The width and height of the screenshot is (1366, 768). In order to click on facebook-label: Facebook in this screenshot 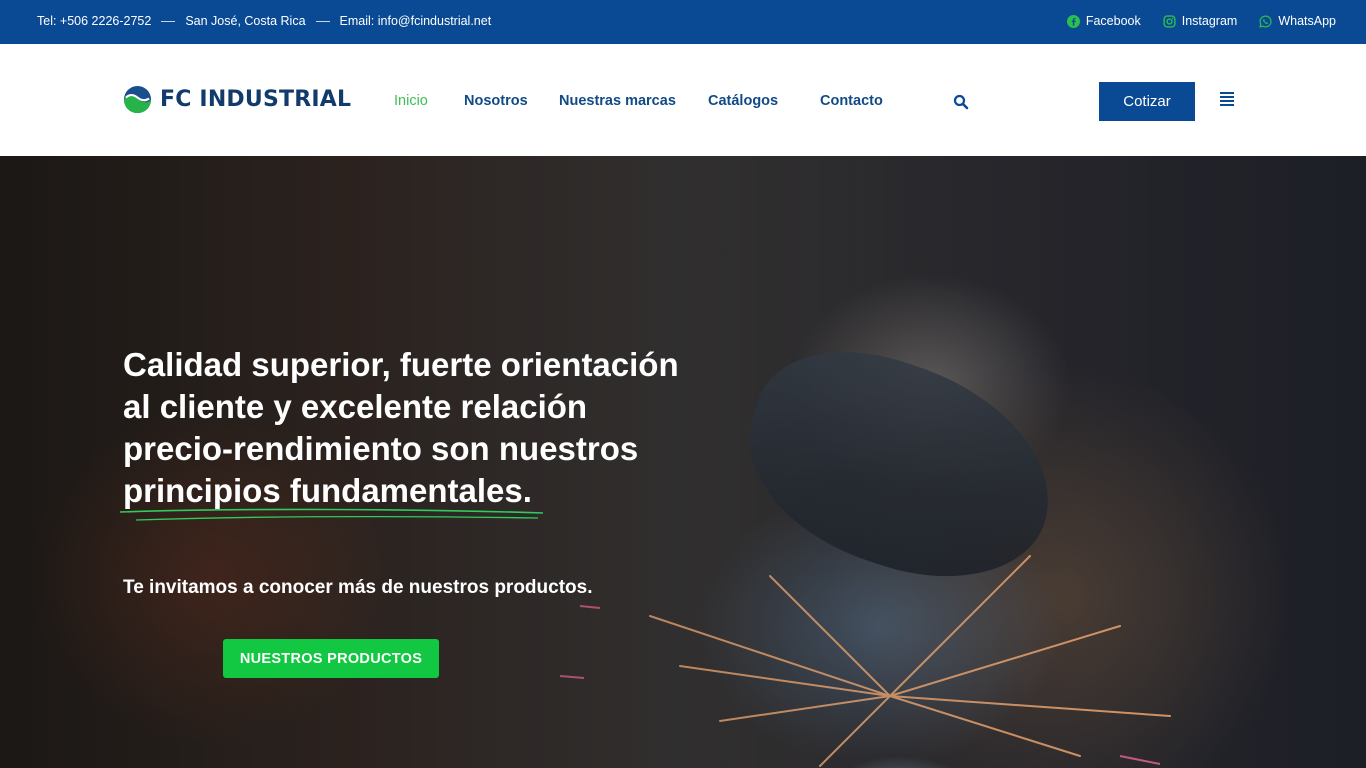, I will do `click(1113, 21)`.